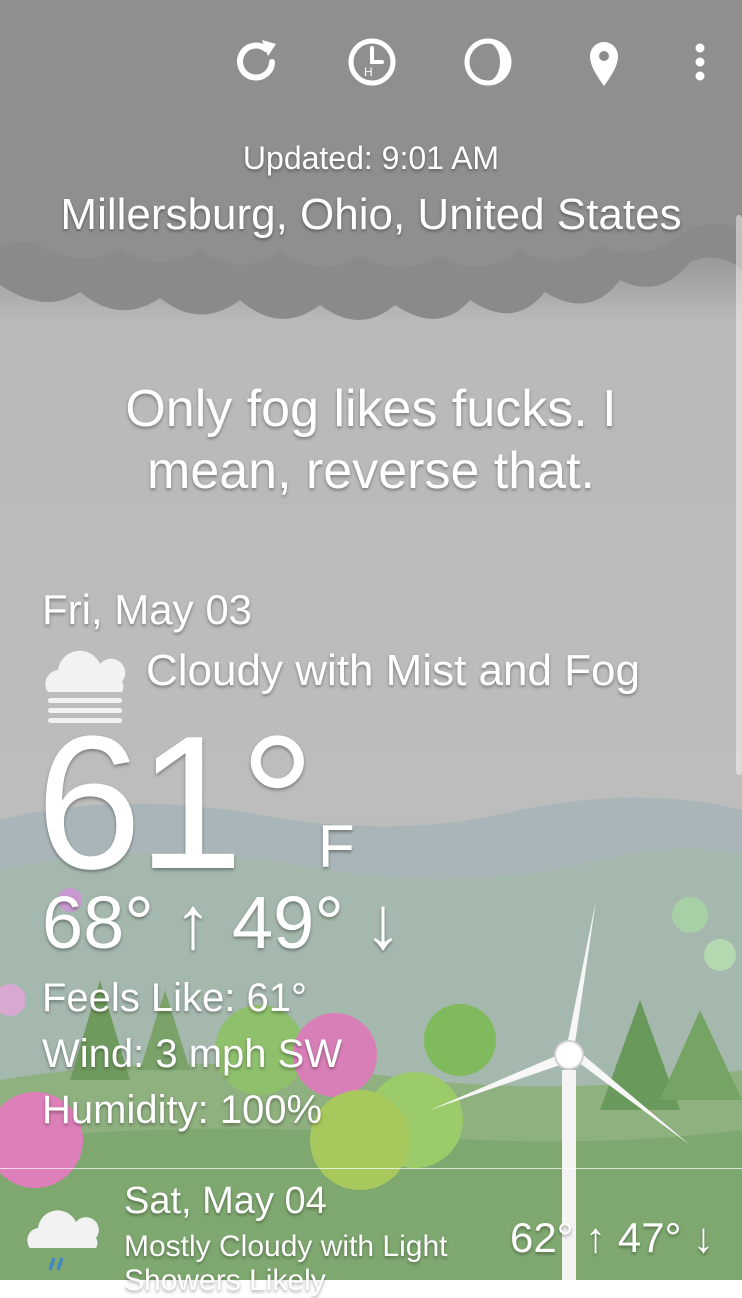 The height and width of the screenshot is (1298, 742). What do you see at coordinates (368, 72) in the screenshot?
I see `svg-text: H` at bounding box center [368, 72].